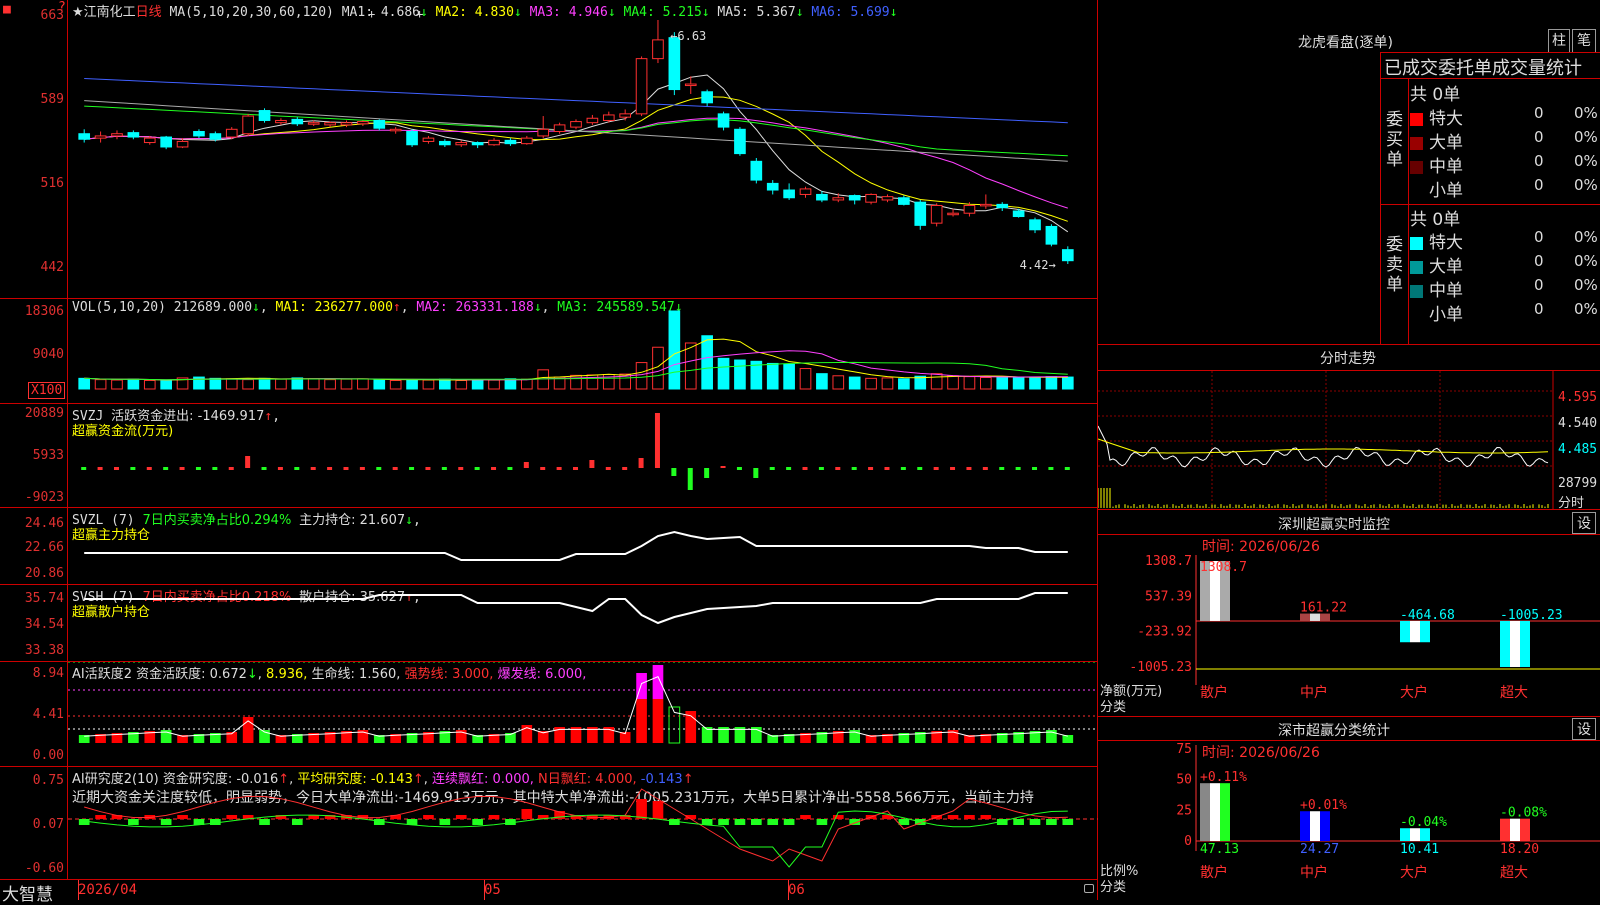 The height and width of the screenshot is (905, 1600). What do you see at coordinates (1505, 312) in the screenshot?
I see `sell-row-4: 小单 0 0%` at bounding box center [1505, 312].